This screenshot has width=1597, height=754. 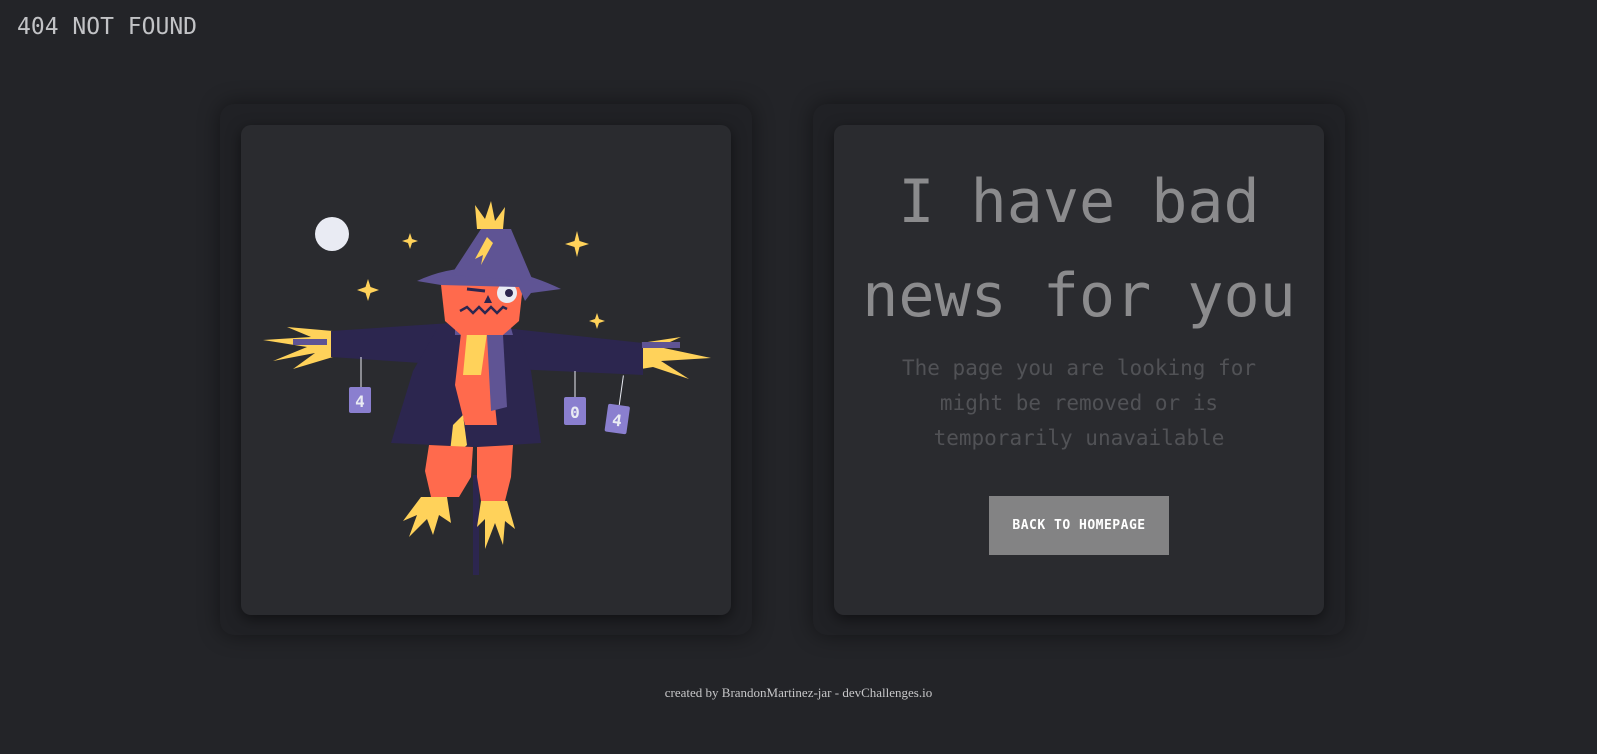 I want to click on message-line-1: The page you are looking for, so click(x=1078, y=368).